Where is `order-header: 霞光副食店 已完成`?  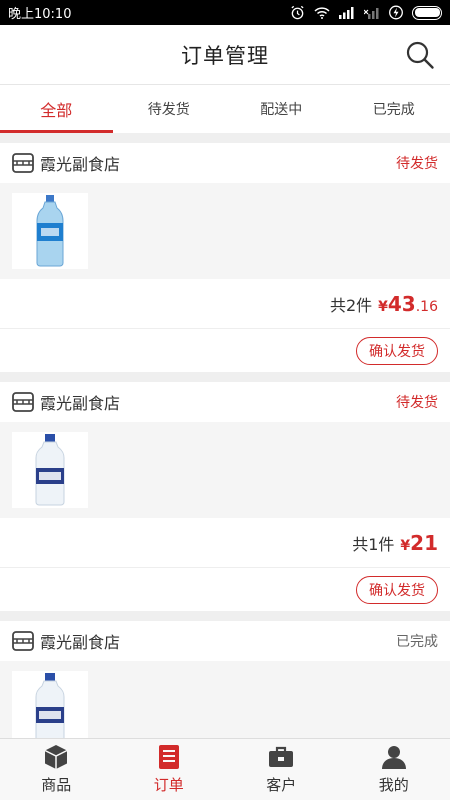
order-header: 霞光副食店 已完成 is located at coordinates (225, 641).